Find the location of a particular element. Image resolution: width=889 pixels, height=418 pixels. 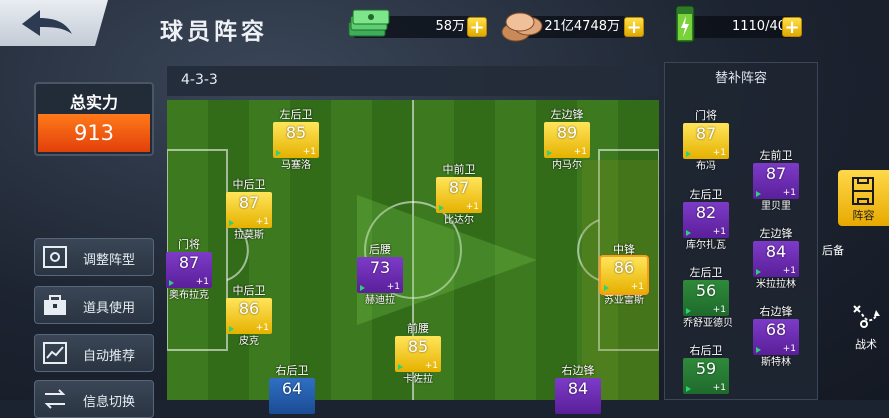

player-name: 赫迪拉 is located at coordinates (380, 300).